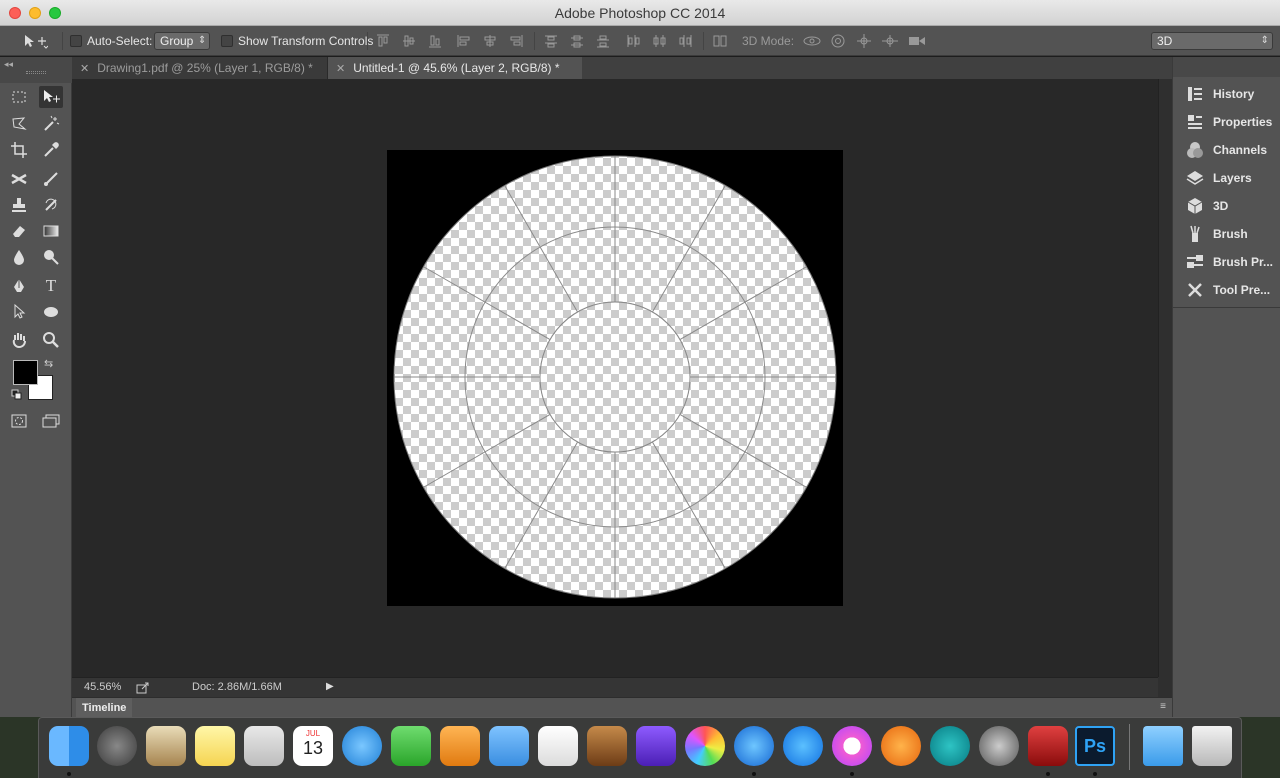 The height and width of the screenshot is (778, 1280). I want to click on pages-icon, so click(460, 746).